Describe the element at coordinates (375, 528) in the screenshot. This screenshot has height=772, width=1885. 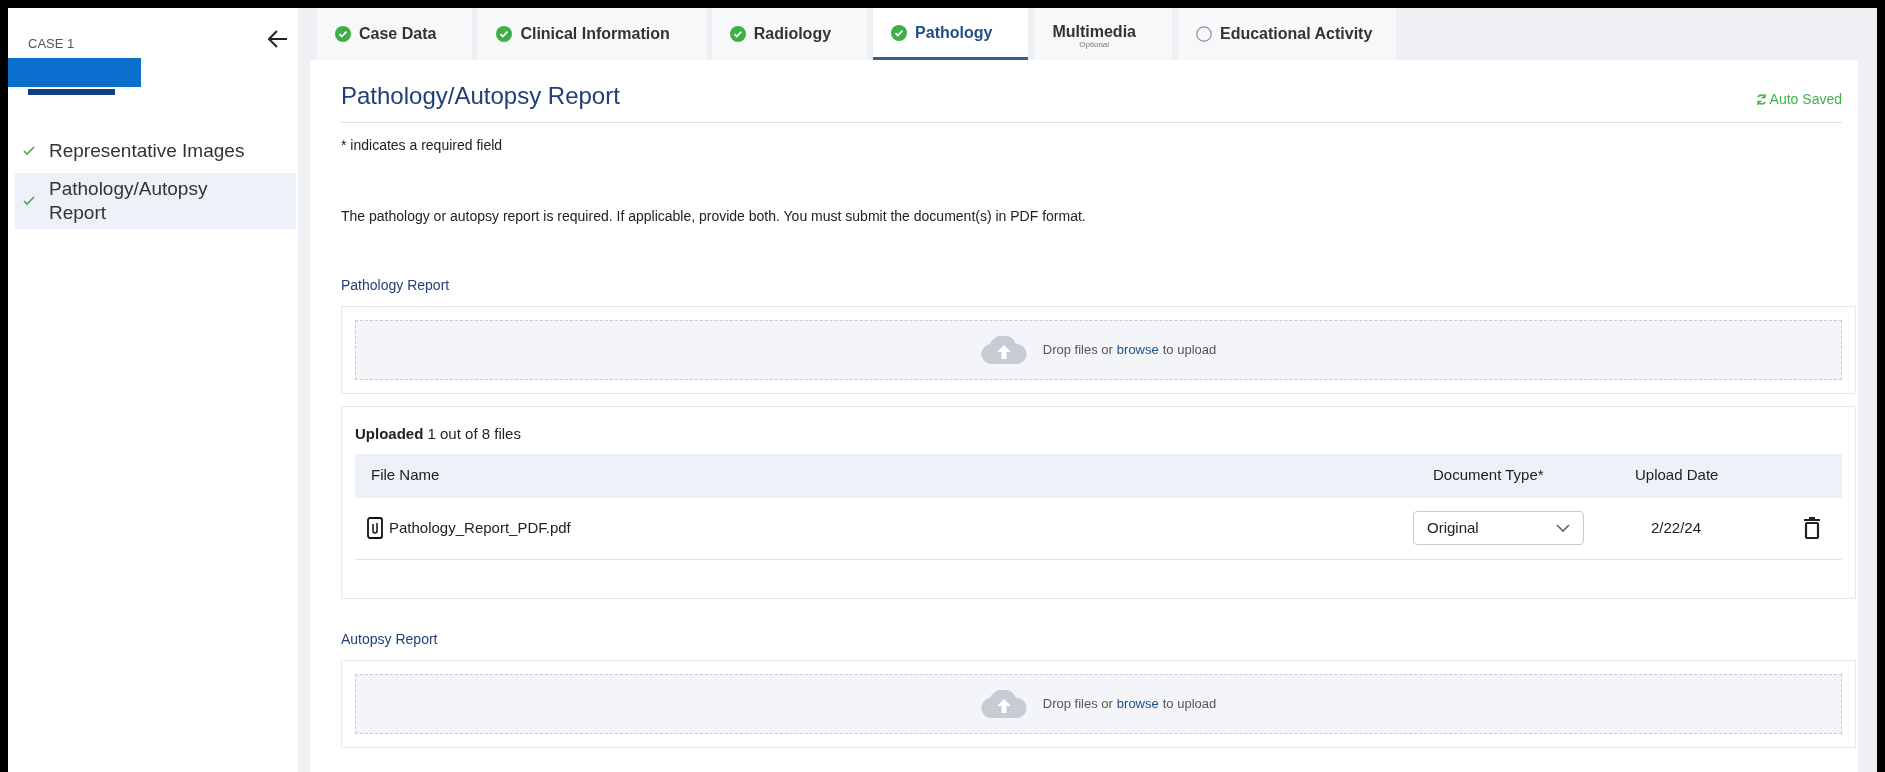
I see `paperclip-file-icon` at that location.